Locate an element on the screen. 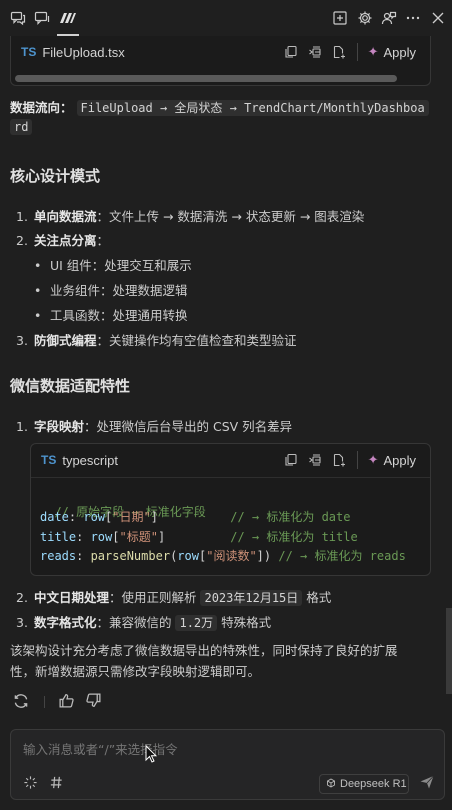 This screenshot has width=452, height=810. sub-list-item: • 工具函数：处理通用转换 is located at coordinates (111, 314).